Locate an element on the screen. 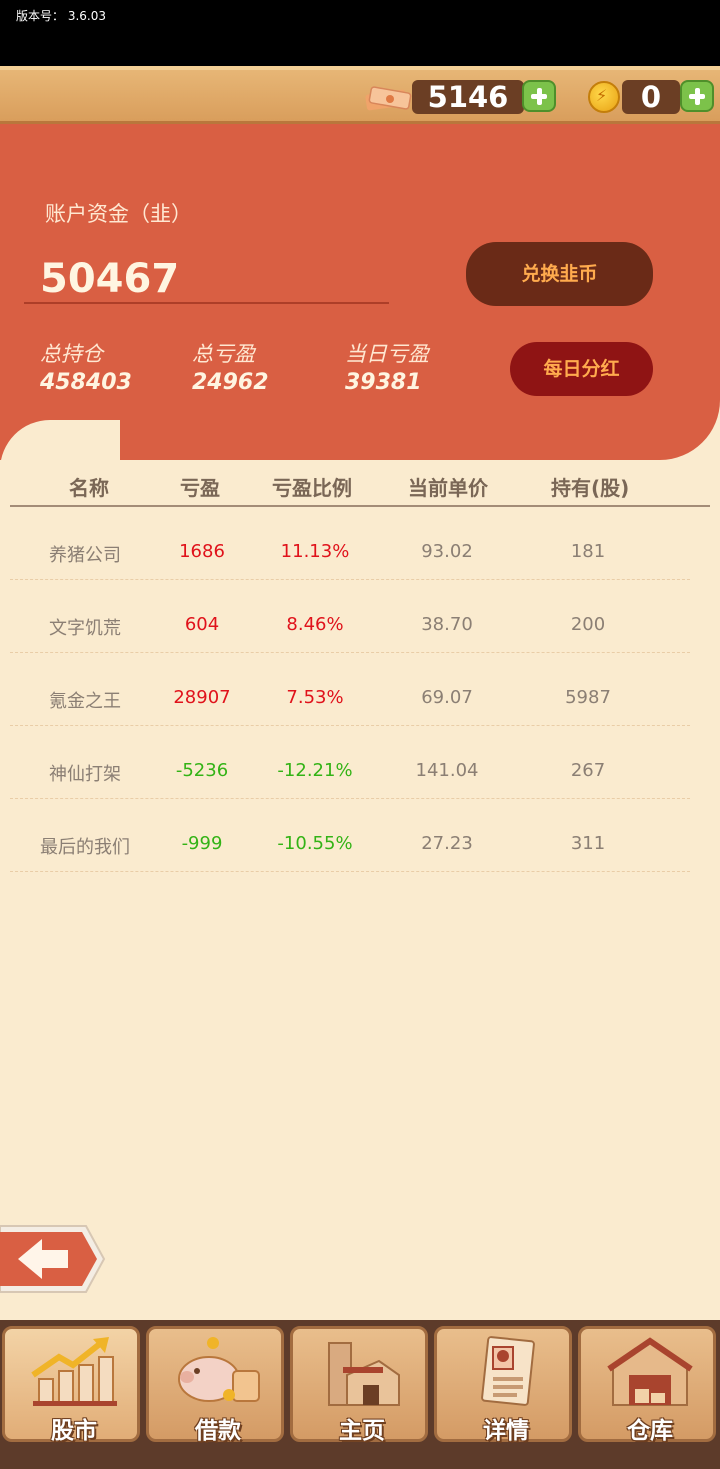 The width and height of the screenshot is (720, 1469). cell-price: 93.02 is located at coordinates (447, 551).